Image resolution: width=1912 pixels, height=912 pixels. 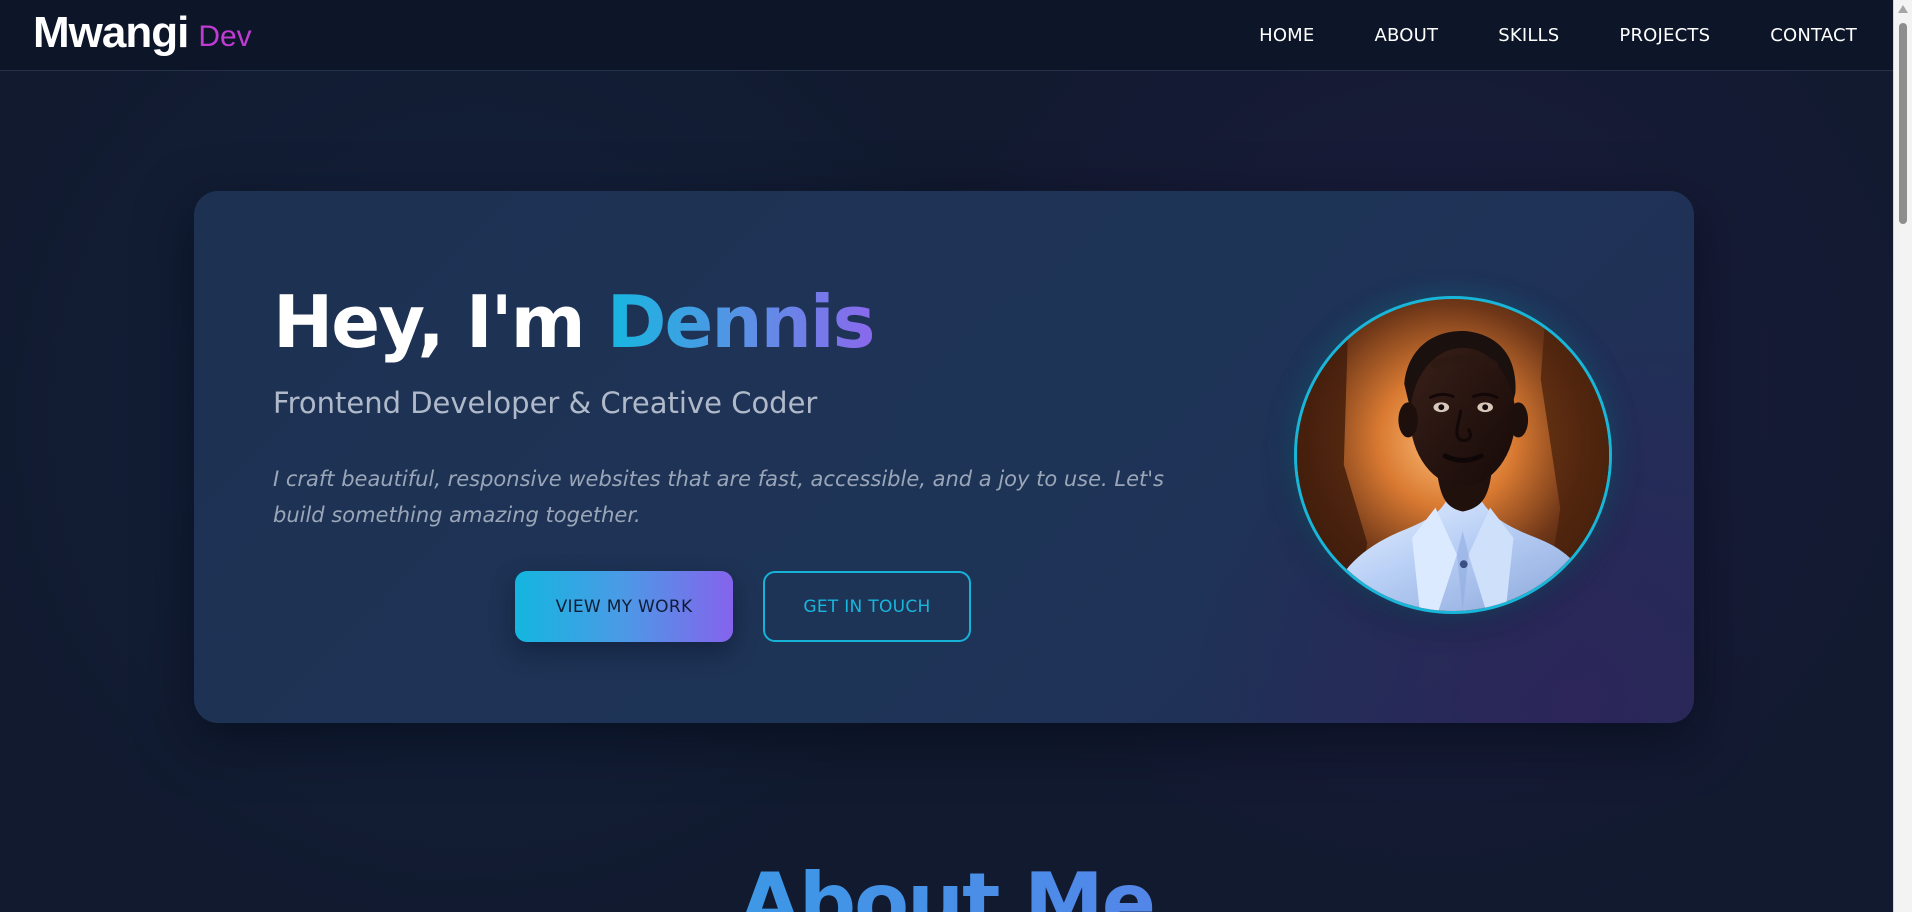 What do you see at coordinates (1902, 456) in the screenshot?
I see `page-scrollbar` at bounding box center [1902, 456].